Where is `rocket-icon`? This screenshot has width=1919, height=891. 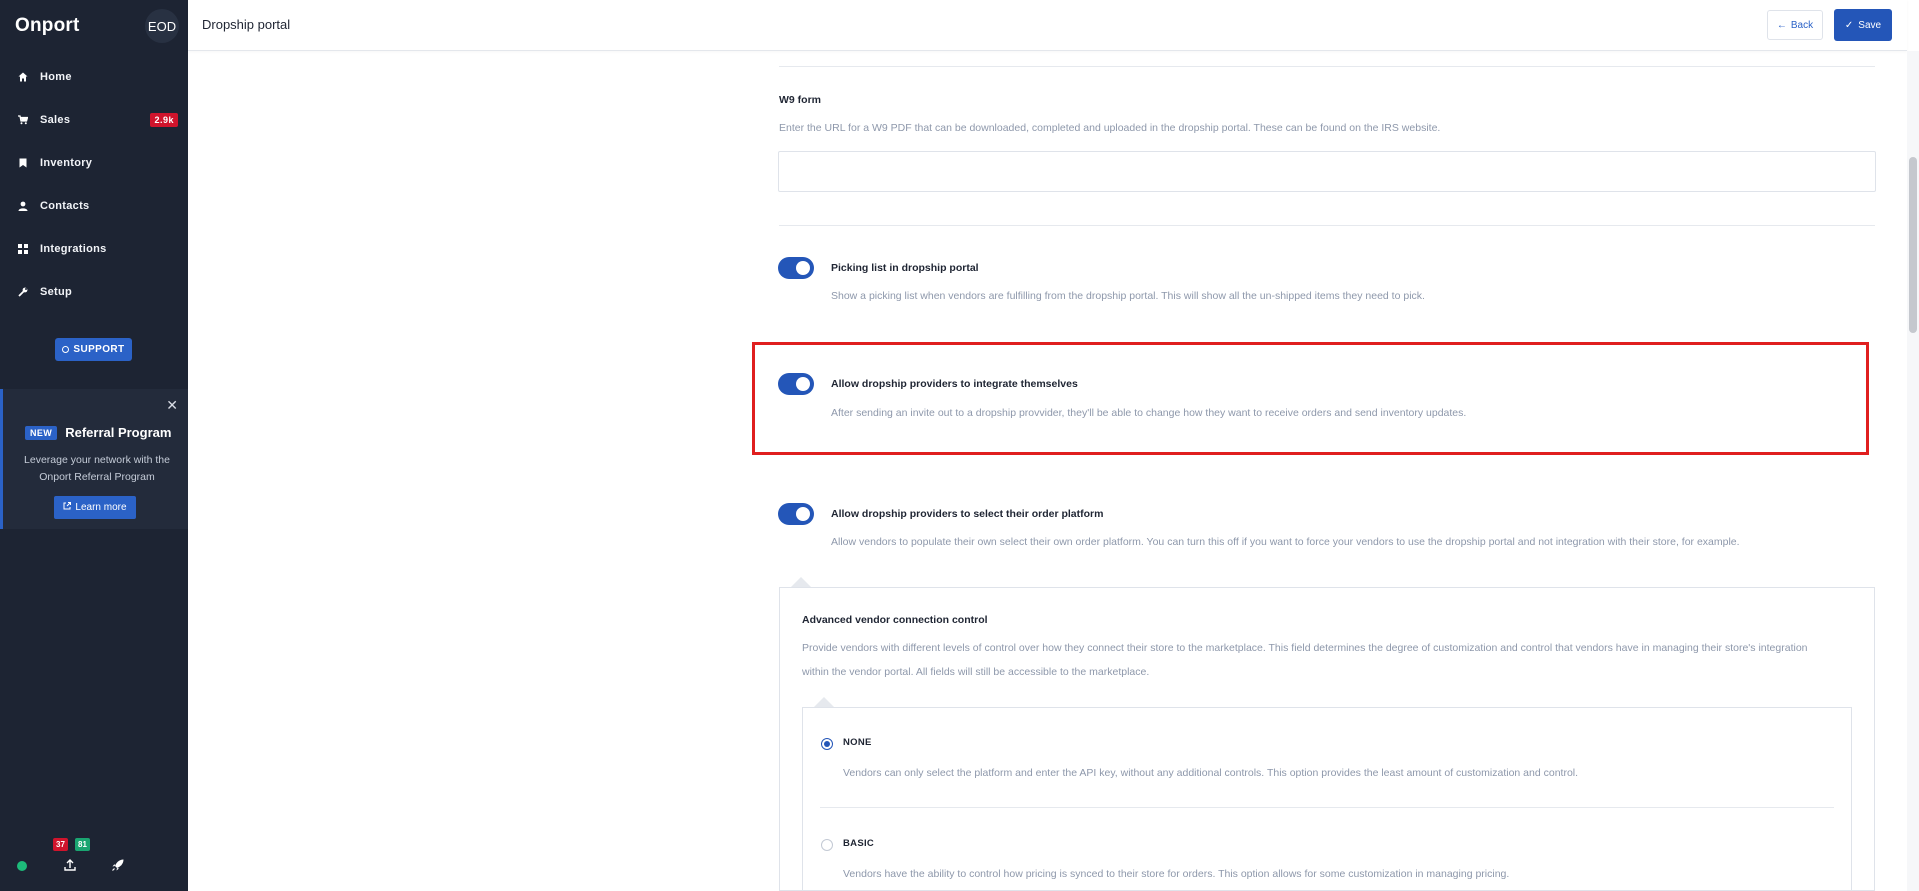 rocket-icon is located at coordinates (118, 867).